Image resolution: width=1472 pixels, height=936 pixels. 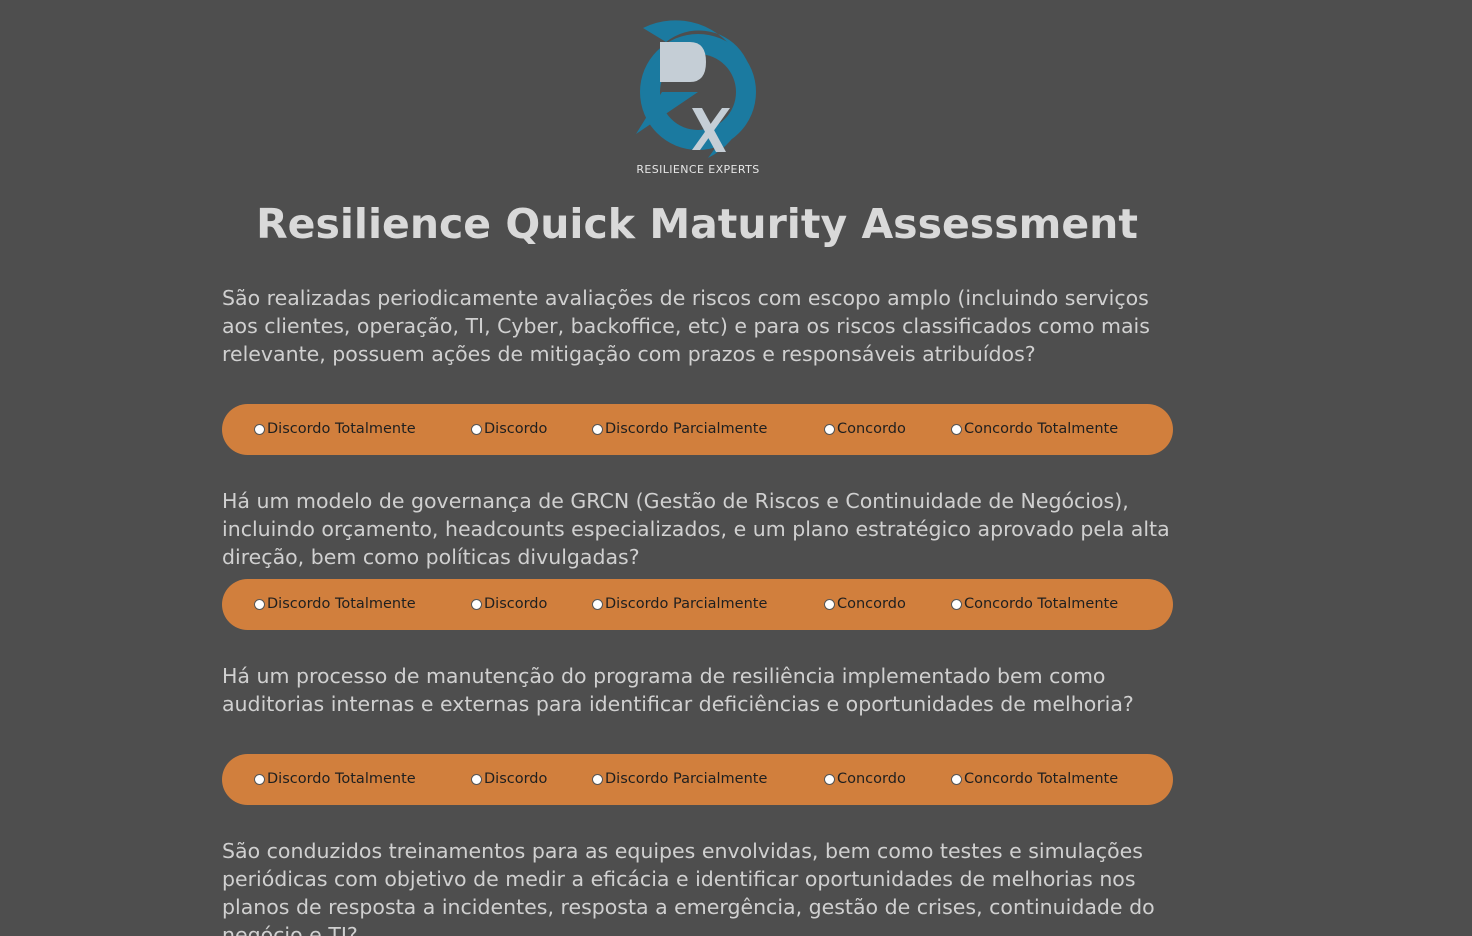 I want to click on q3-option-concordo-totalmente: Concordo Totalmente, so click(x=1034, y=779).